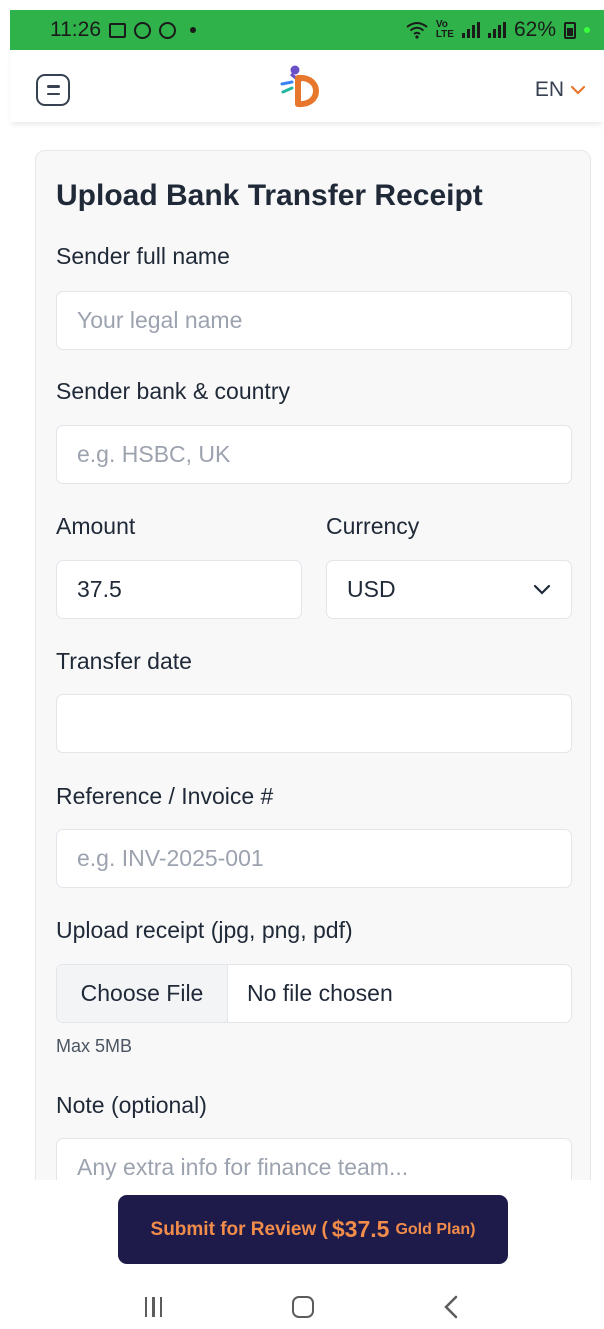 The height and width of the screenshot is (1329, 604). What do you see at coordinates (470, 30) in the screenshot?
I see `signal-1-icon` at bounding box center [470, 30].